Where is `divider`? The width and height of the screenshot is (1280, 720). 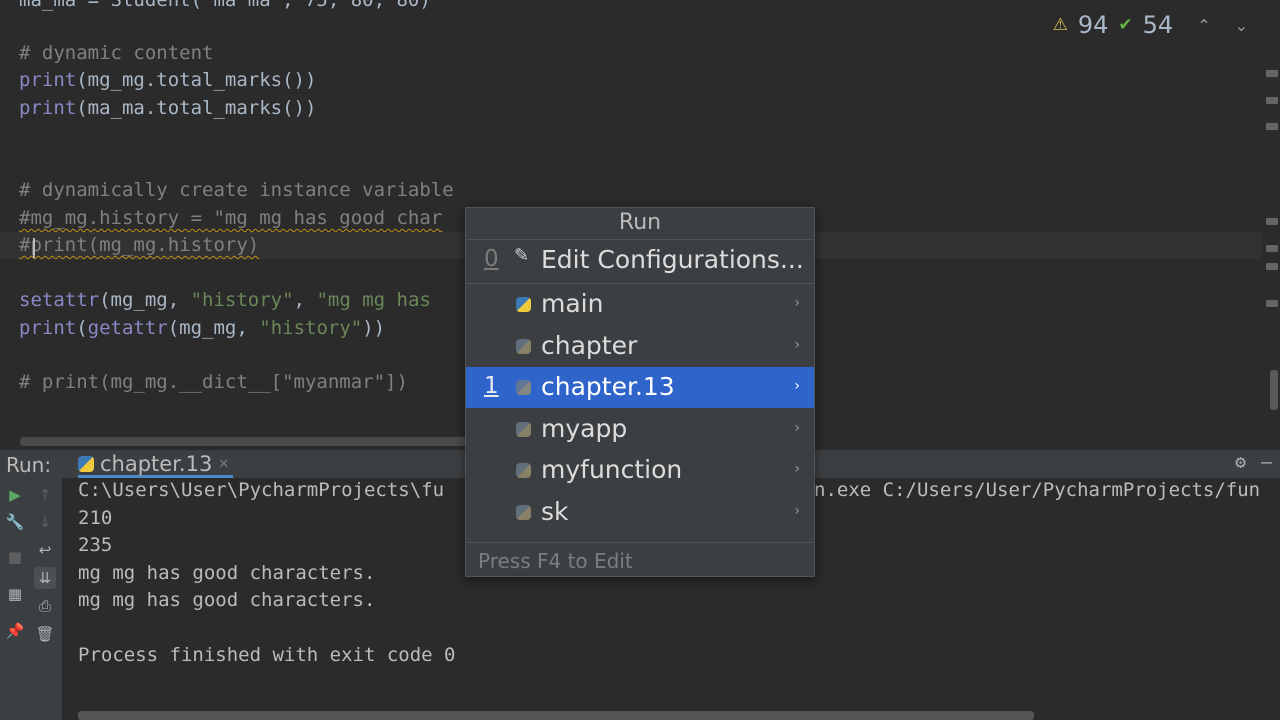 divider is located at coordinates (640, 542).